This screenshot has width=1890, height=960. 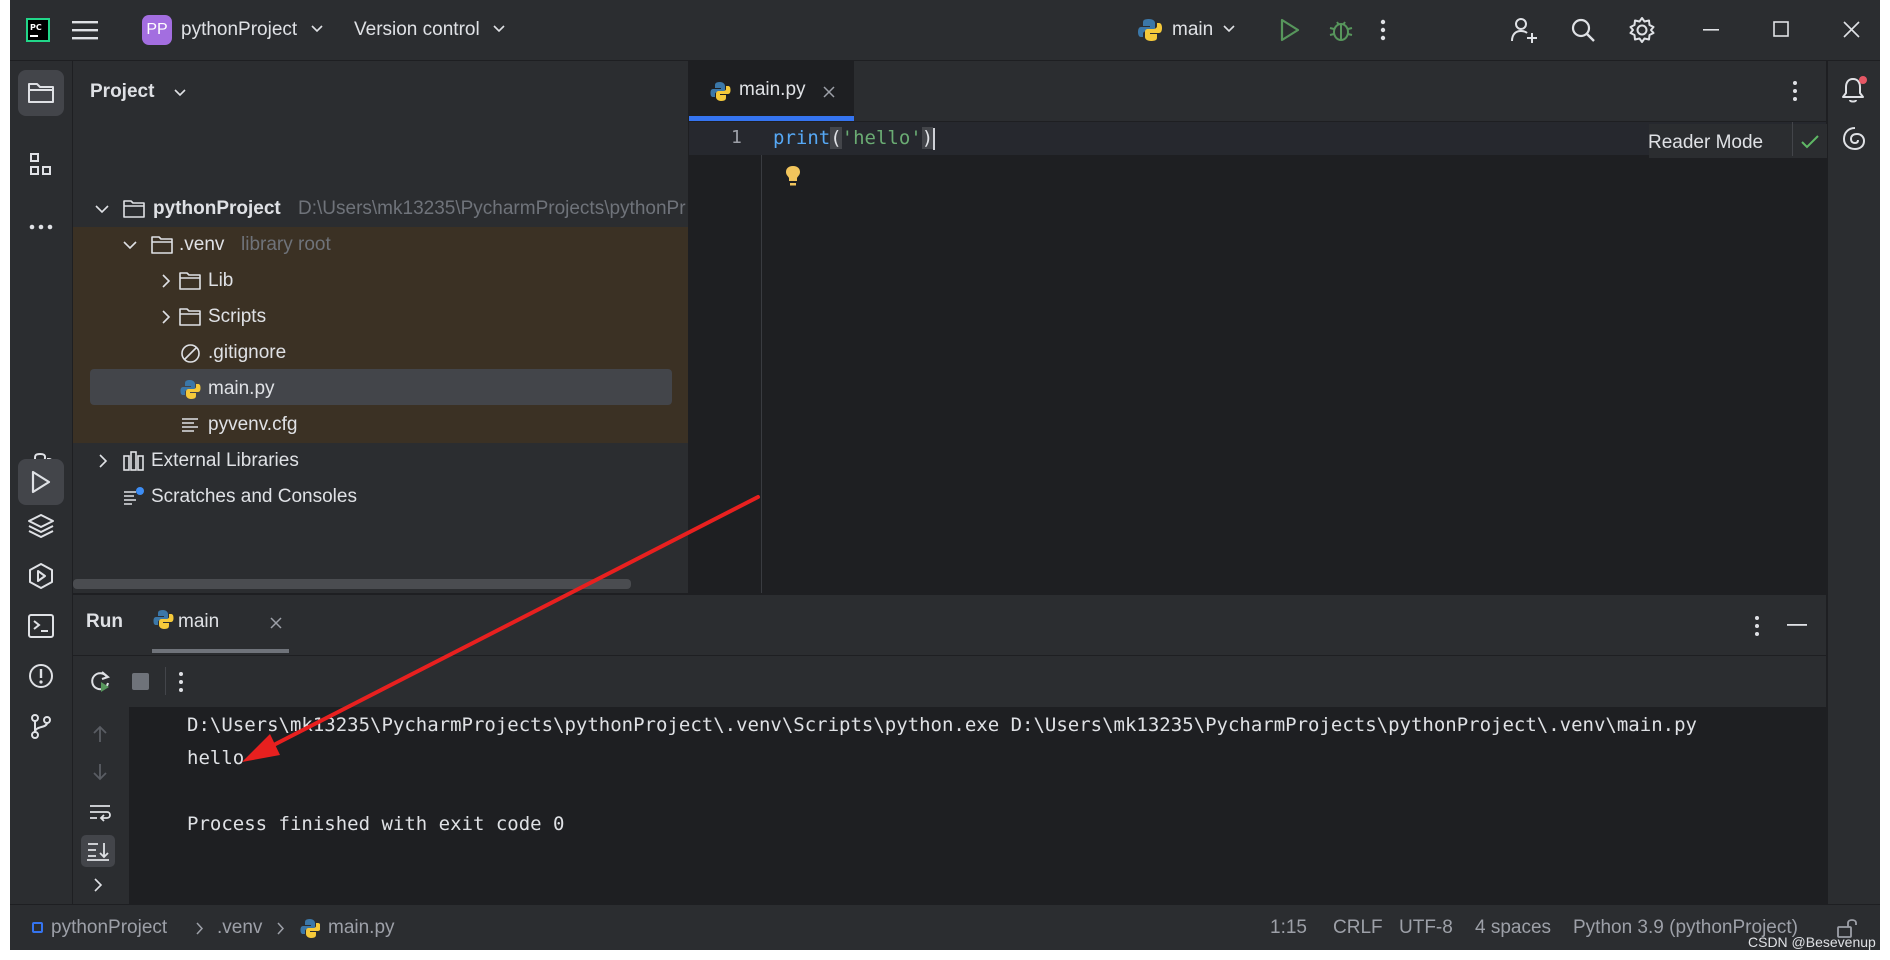 I want to click on python-file-icon, so click(x=310, y=928).